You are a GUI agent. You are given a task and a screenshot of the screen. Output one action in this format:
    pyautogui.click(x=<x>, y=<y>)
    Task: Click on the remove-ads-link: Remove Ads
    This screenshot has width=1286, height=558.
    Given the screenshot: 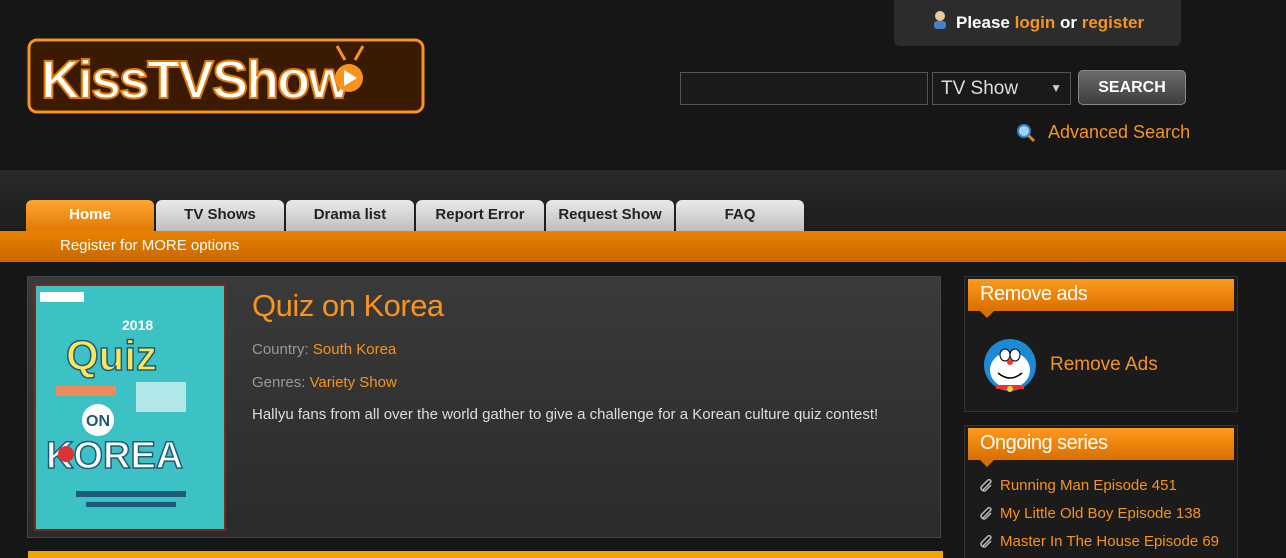 What is the action you would take?
    pyautogui.click(x=1070, y=365)
    